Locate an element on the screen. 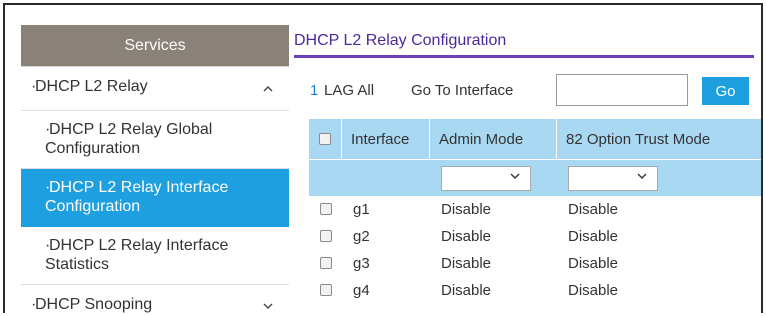 This screenshot has width=766, height=316. table-row: g1 Disable Disable is located at coordinates (535, 209).